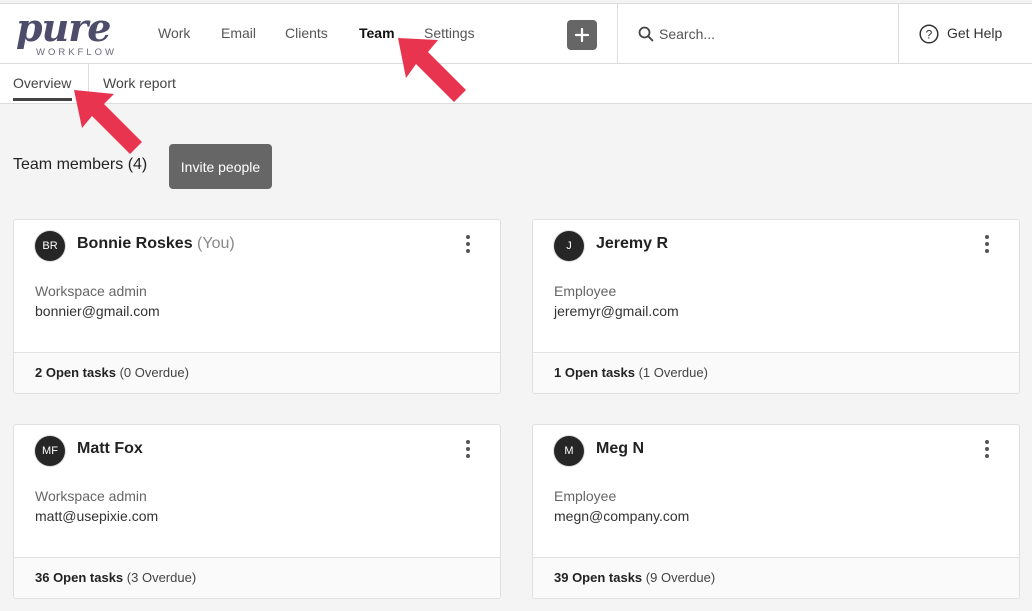 The image size is (1032, 611). I want to click on get-help-button: ? Get Help, so click(965, 34).